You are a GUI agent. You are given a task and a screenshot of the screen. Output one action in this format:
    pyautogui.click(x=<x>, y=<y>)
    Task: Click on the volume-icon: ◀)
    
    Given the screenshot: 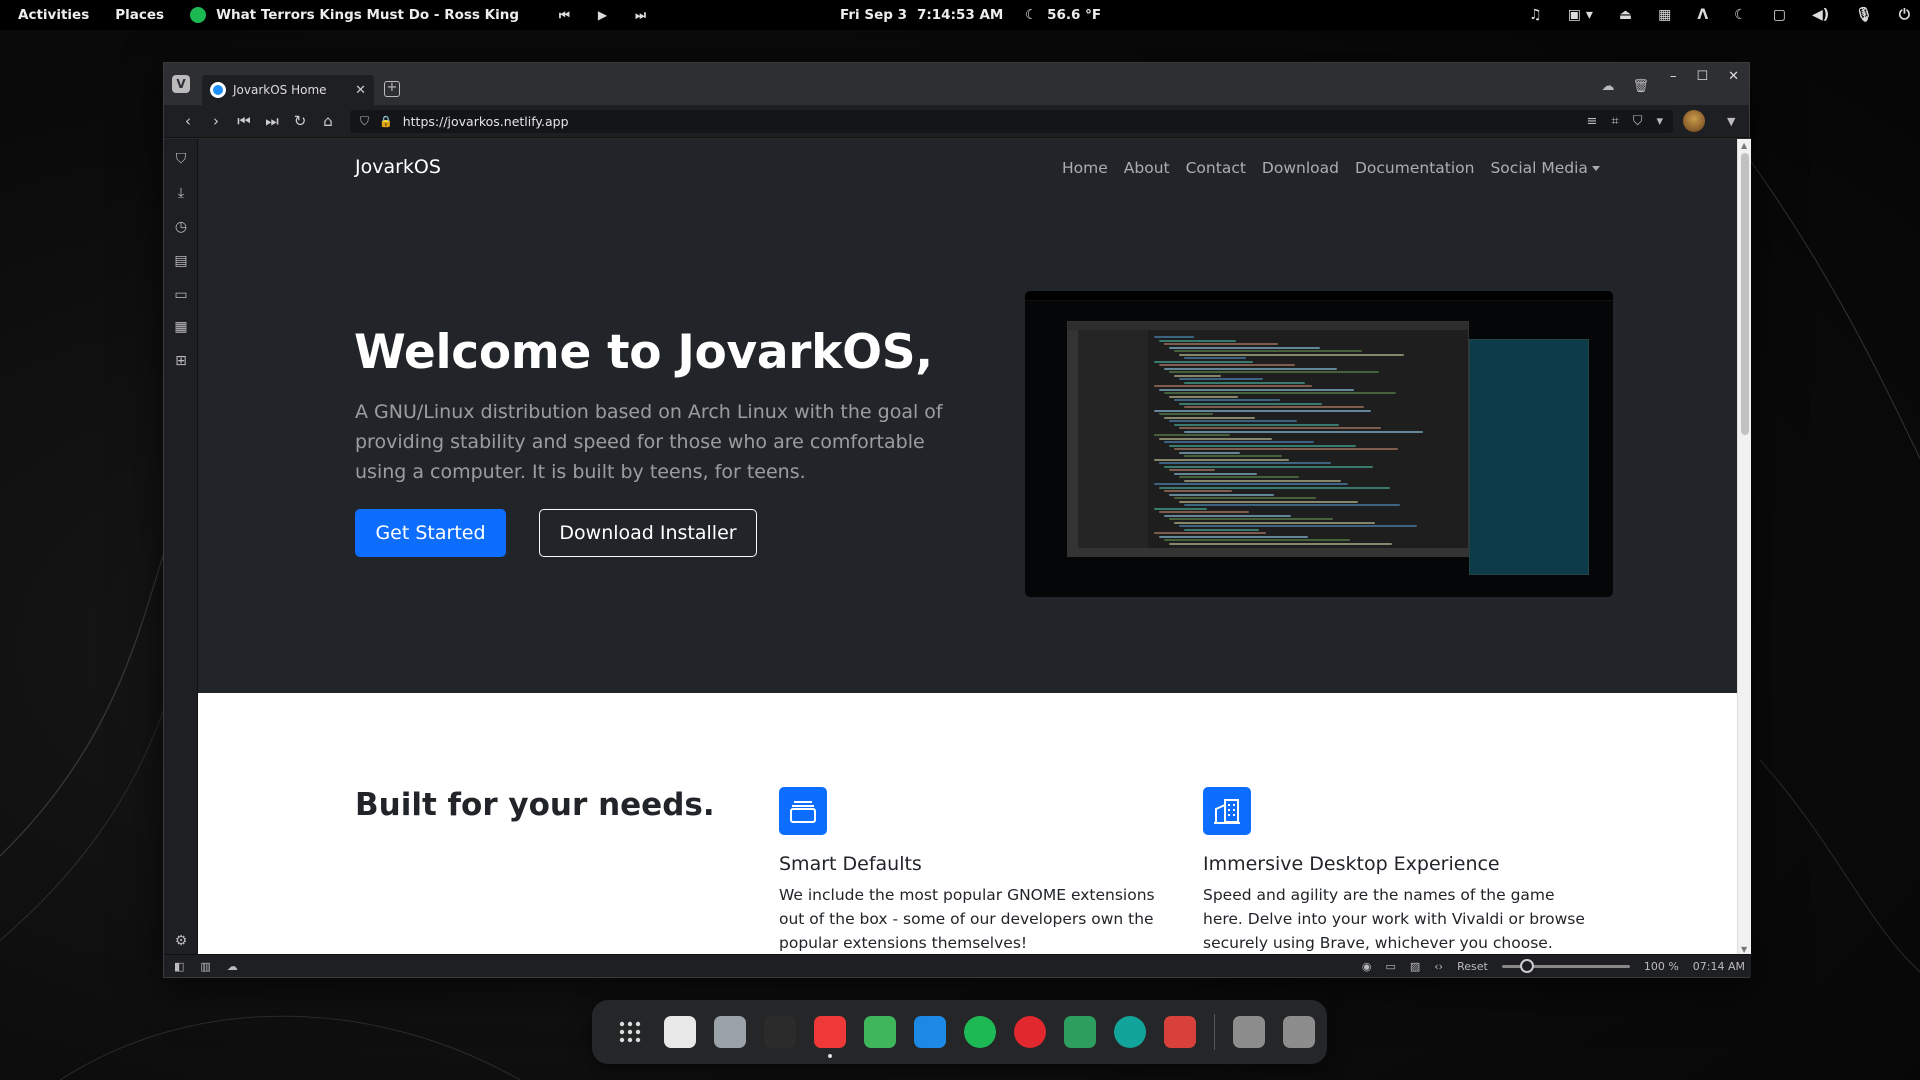 What is the action you would take?
    pyautogui.click(x=1820, y=15)
    